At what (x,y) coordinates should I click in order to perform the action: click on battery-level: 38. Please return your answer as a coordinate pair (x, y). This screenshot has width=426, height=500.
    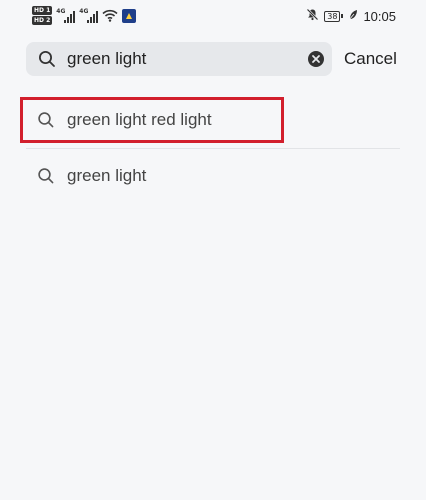
    Looking at the image, I should click on (332, 16).